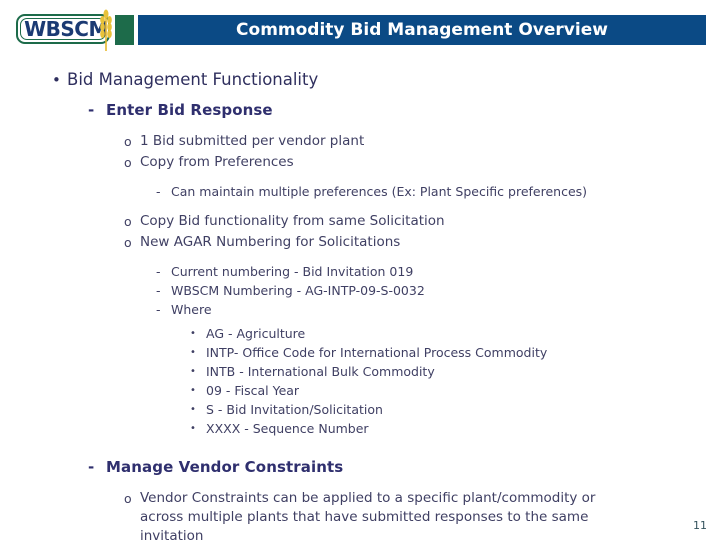 The width and height of the screenshot is (720, 548). Describe the element at coordinates (225, 467) in the screenshot. I see `outline-item-label: Manage Vendor Constraints` at that location.